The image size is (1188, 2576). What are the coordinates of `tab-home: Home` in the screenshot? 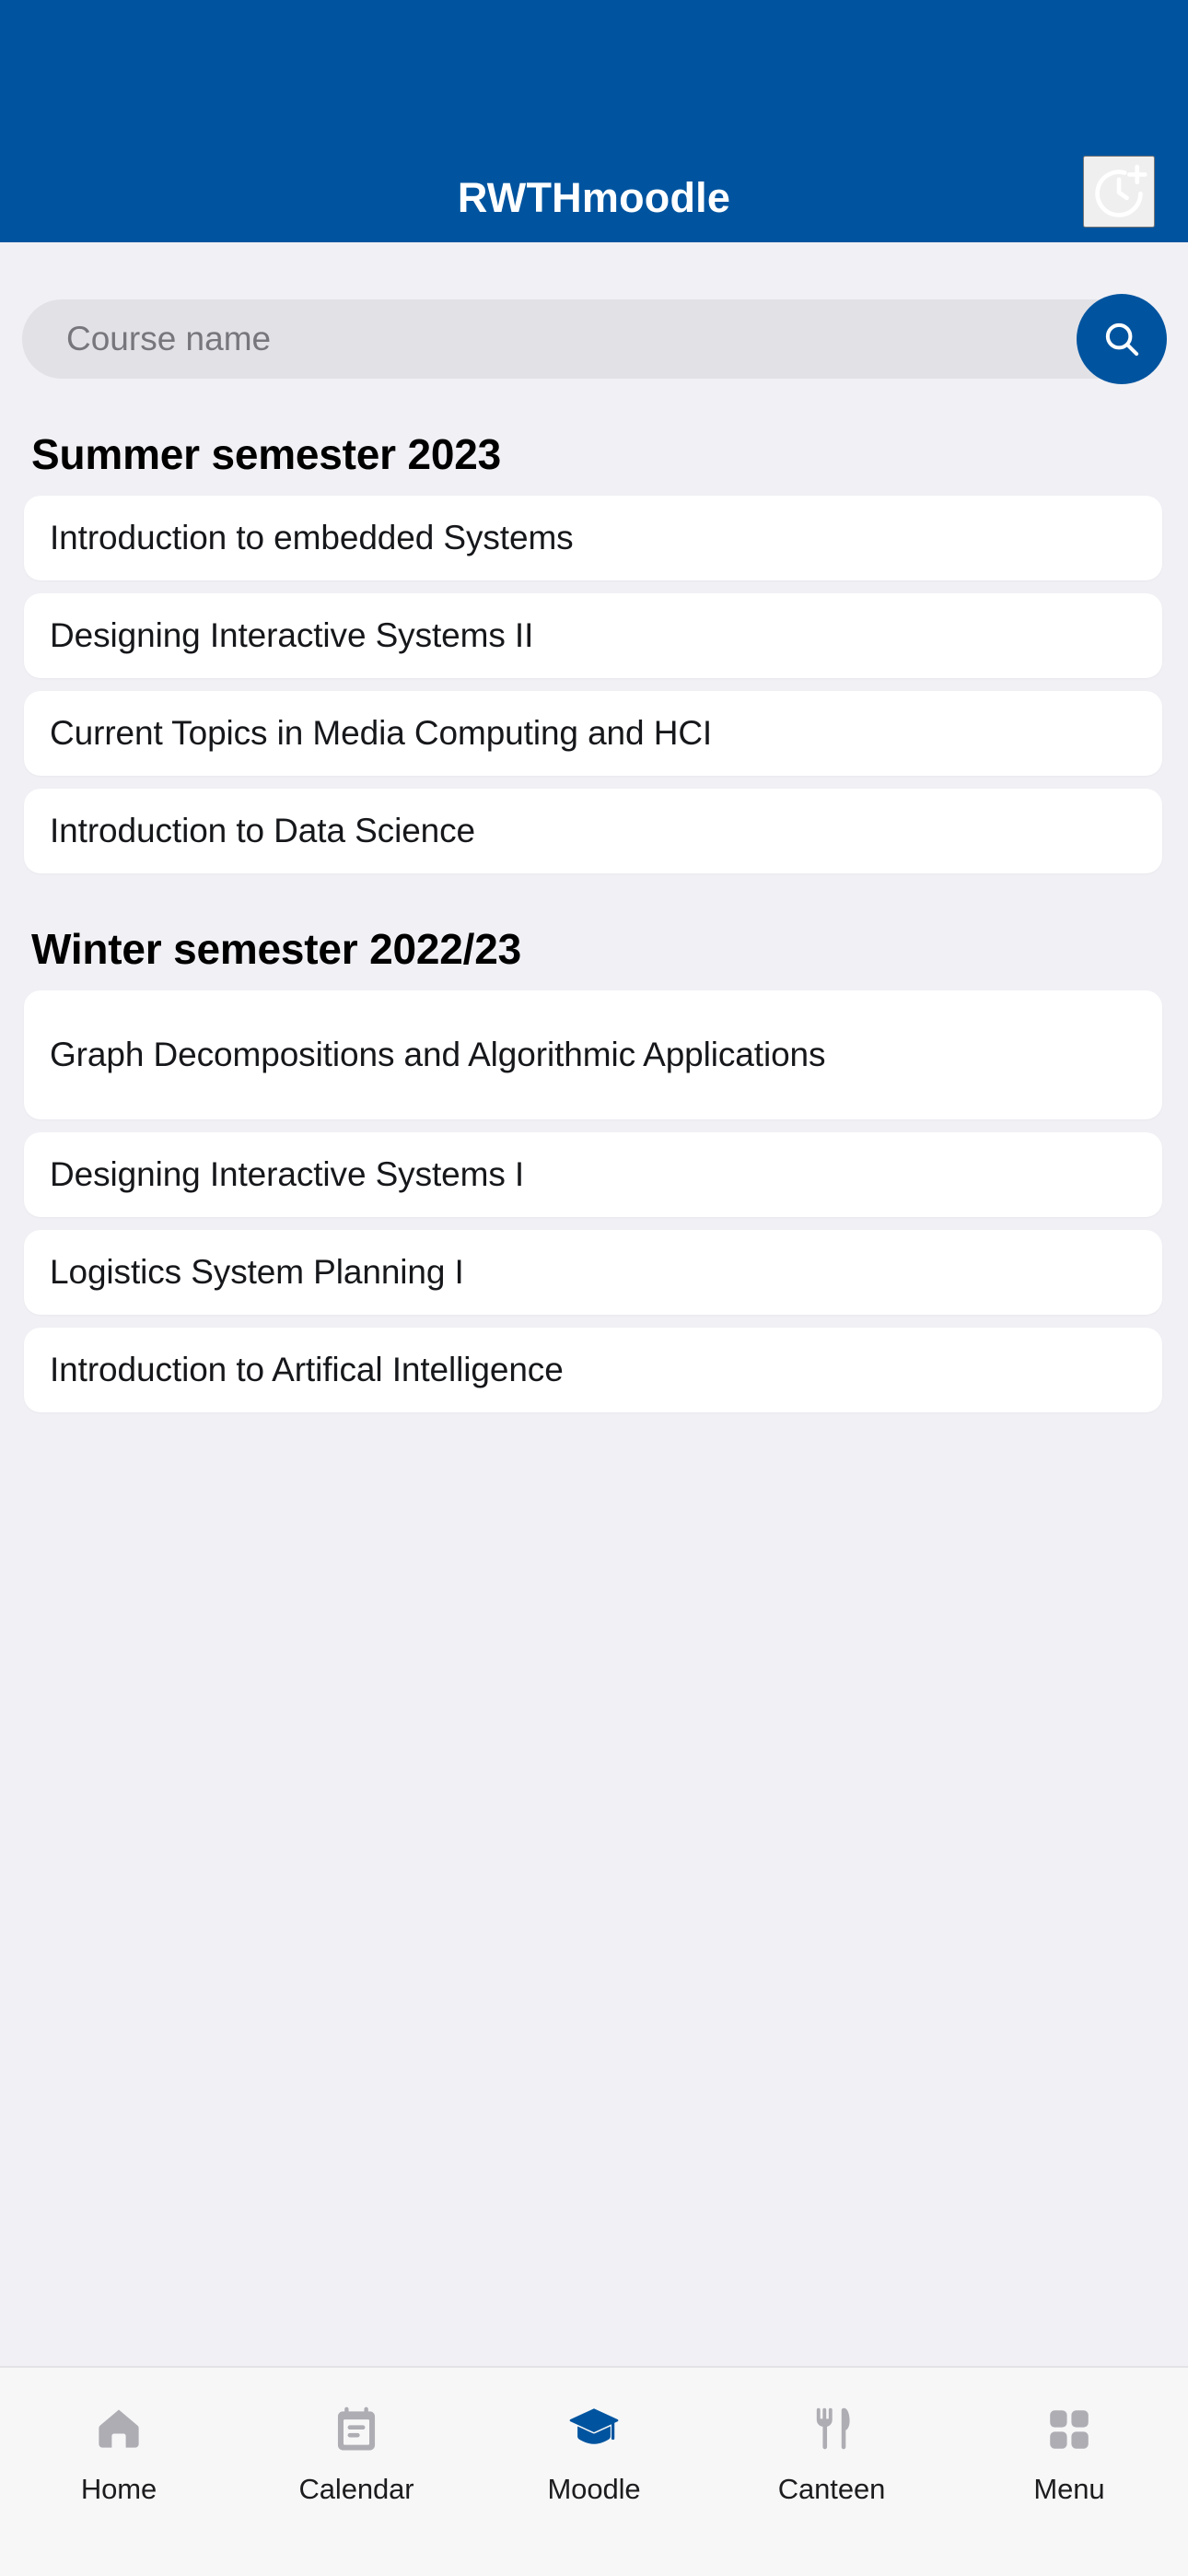 It's located at (119, 2453).